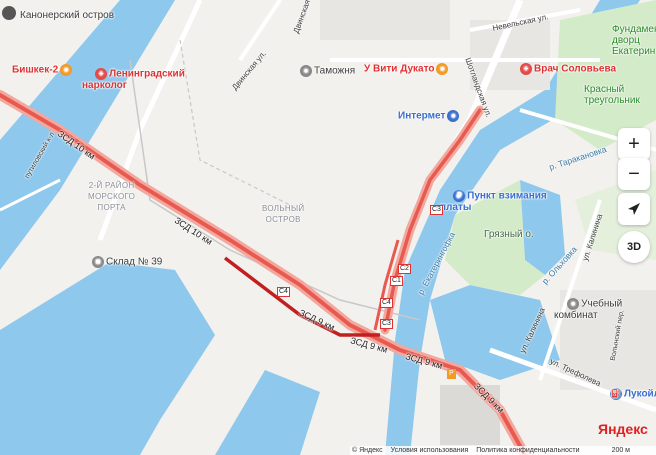 The height and width of the screenshot is (455, 656). Describe the element at coordinates (367, 450) in the screenshot. I see `copyright-text: © Яндекс` at that location.